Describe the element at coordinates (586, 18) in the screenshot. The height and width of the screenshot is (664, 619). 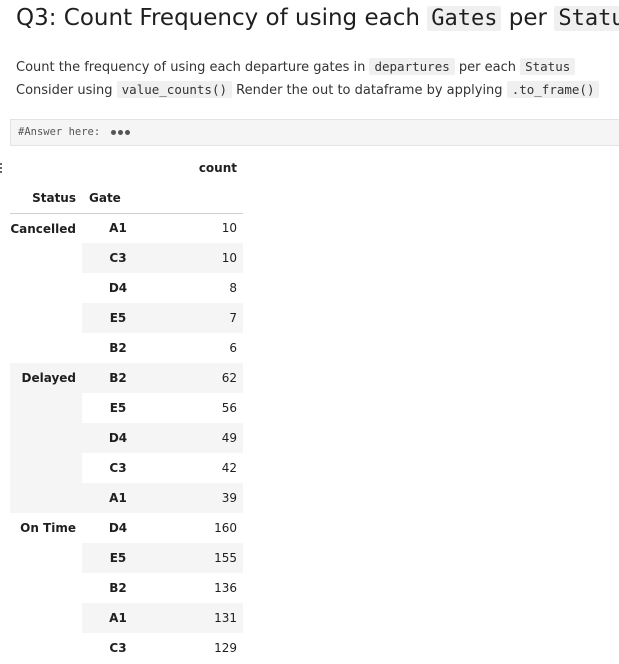
I see `heading-code-status: Status` at that location.